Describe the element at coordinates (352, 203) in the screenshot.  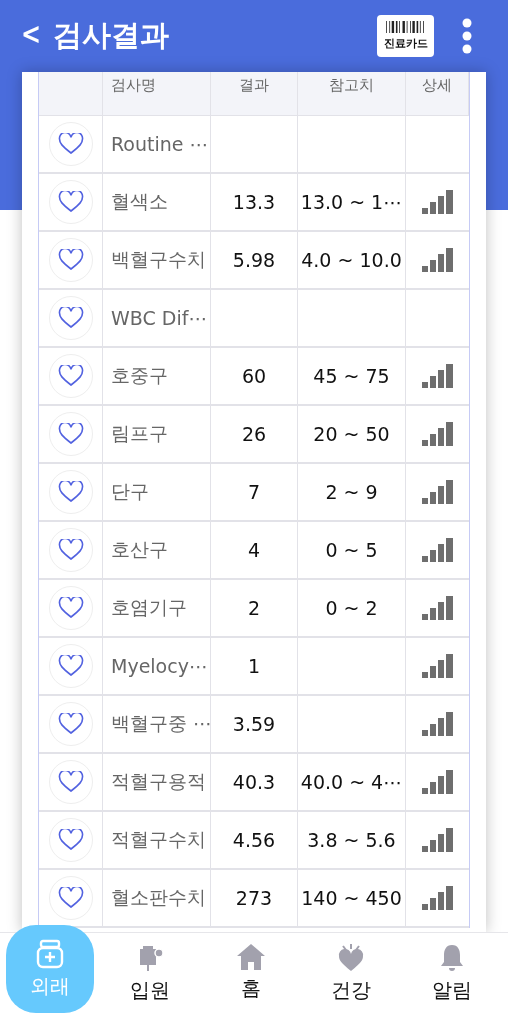
I see `reference-range: 13.0 ~ 1⋯` at that location.